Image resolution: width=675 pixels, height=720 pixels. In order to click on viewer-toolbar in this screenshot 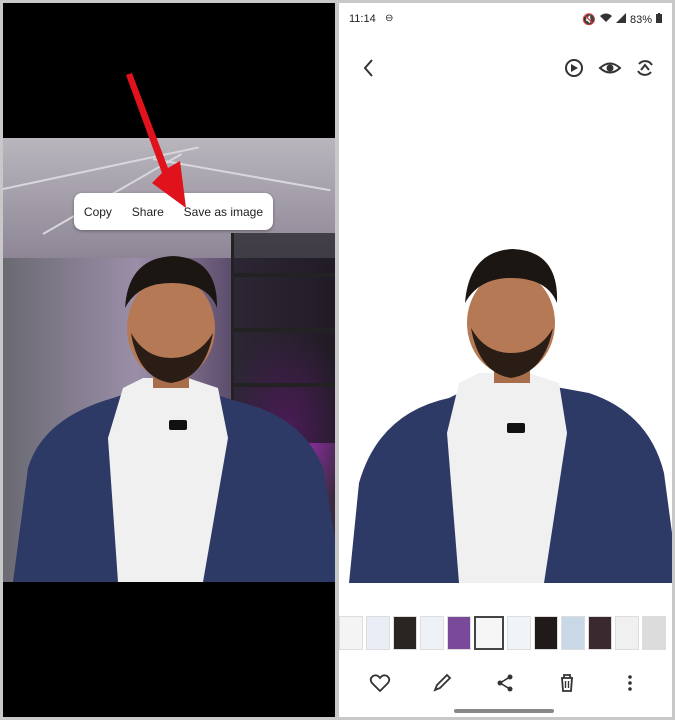, I will do `click(505, 69)`.